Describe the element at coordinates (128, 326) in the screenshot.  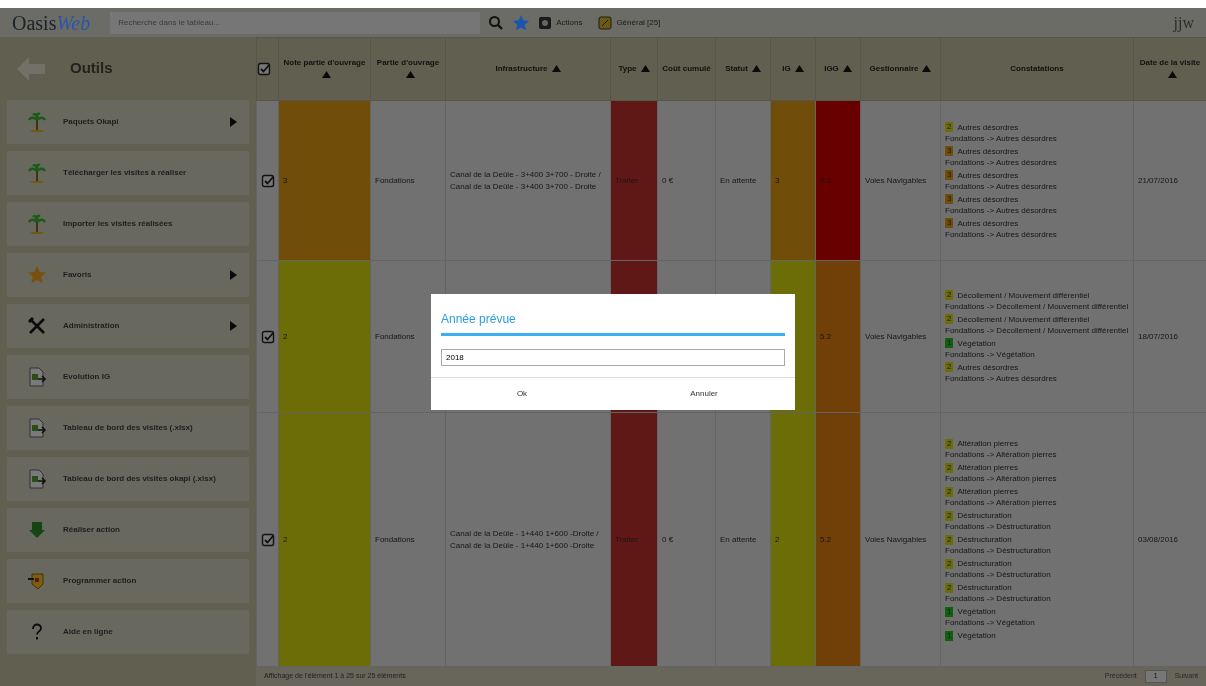
I see `sidebar-menu-item: Administration` at that location.